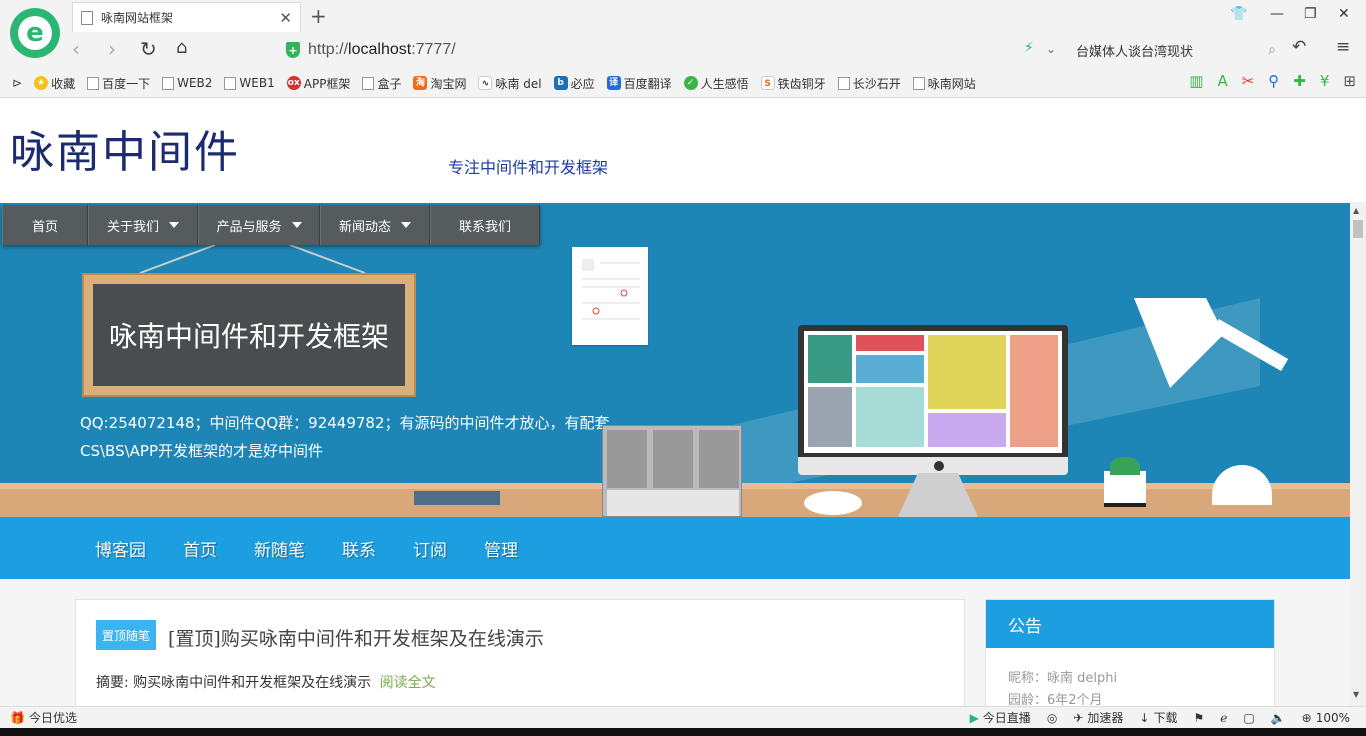 This screenshot has height=736, width=1366. I want to click on search-box: 台媒体人谈台湾现状 ⌕, so click(1176, 50).